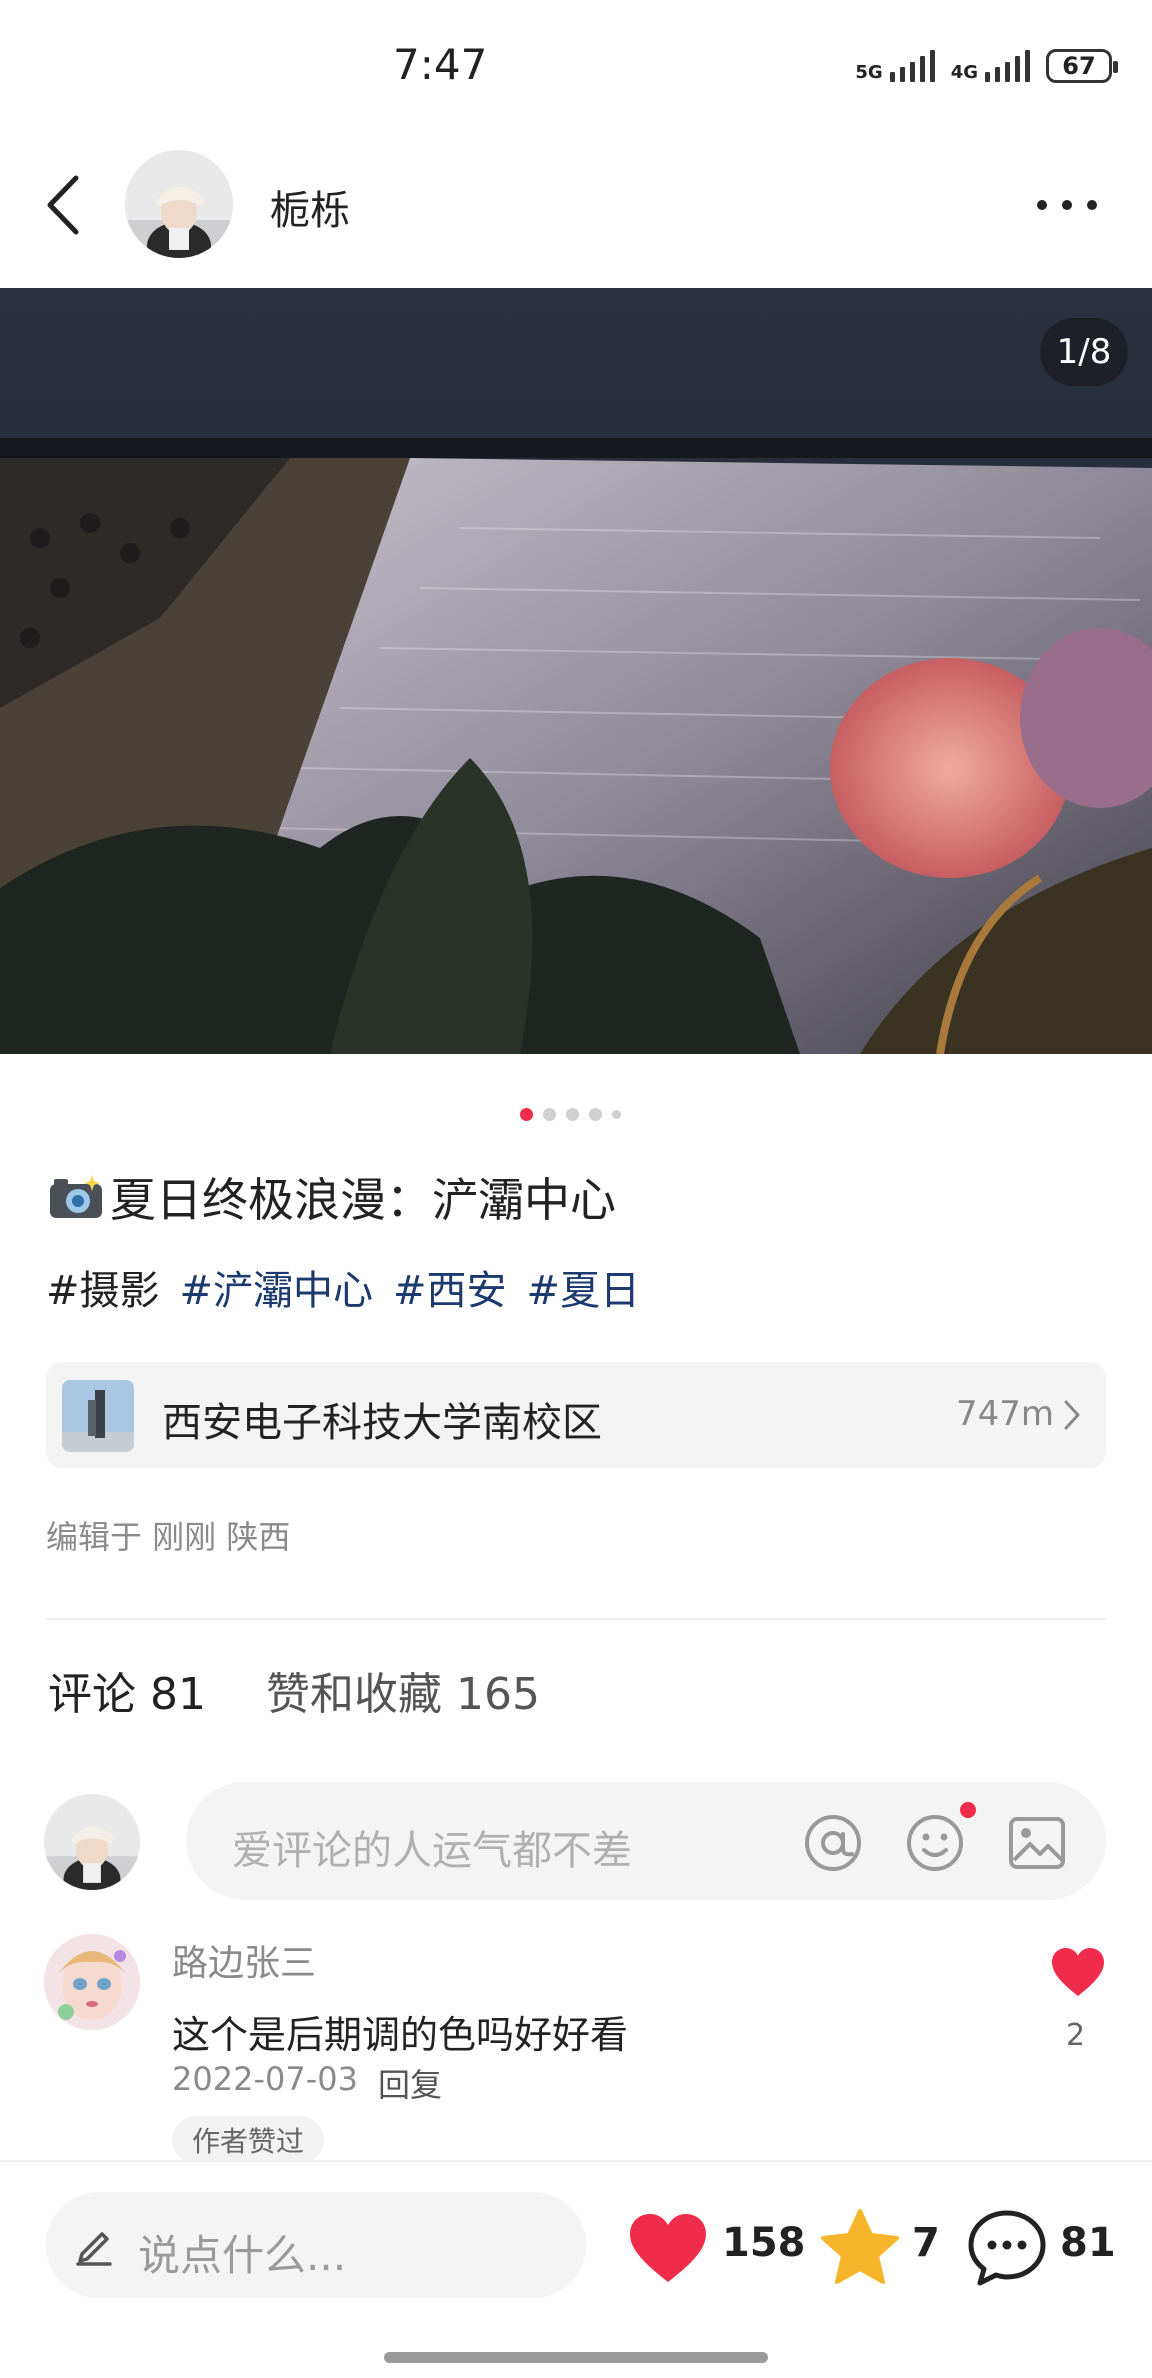 This screenshot has height=2378, width=1152. What do you see at coordinates (869, 72) in the screenshot?
I see `network-5g-label: 5G` at bounding box center [869, 72].